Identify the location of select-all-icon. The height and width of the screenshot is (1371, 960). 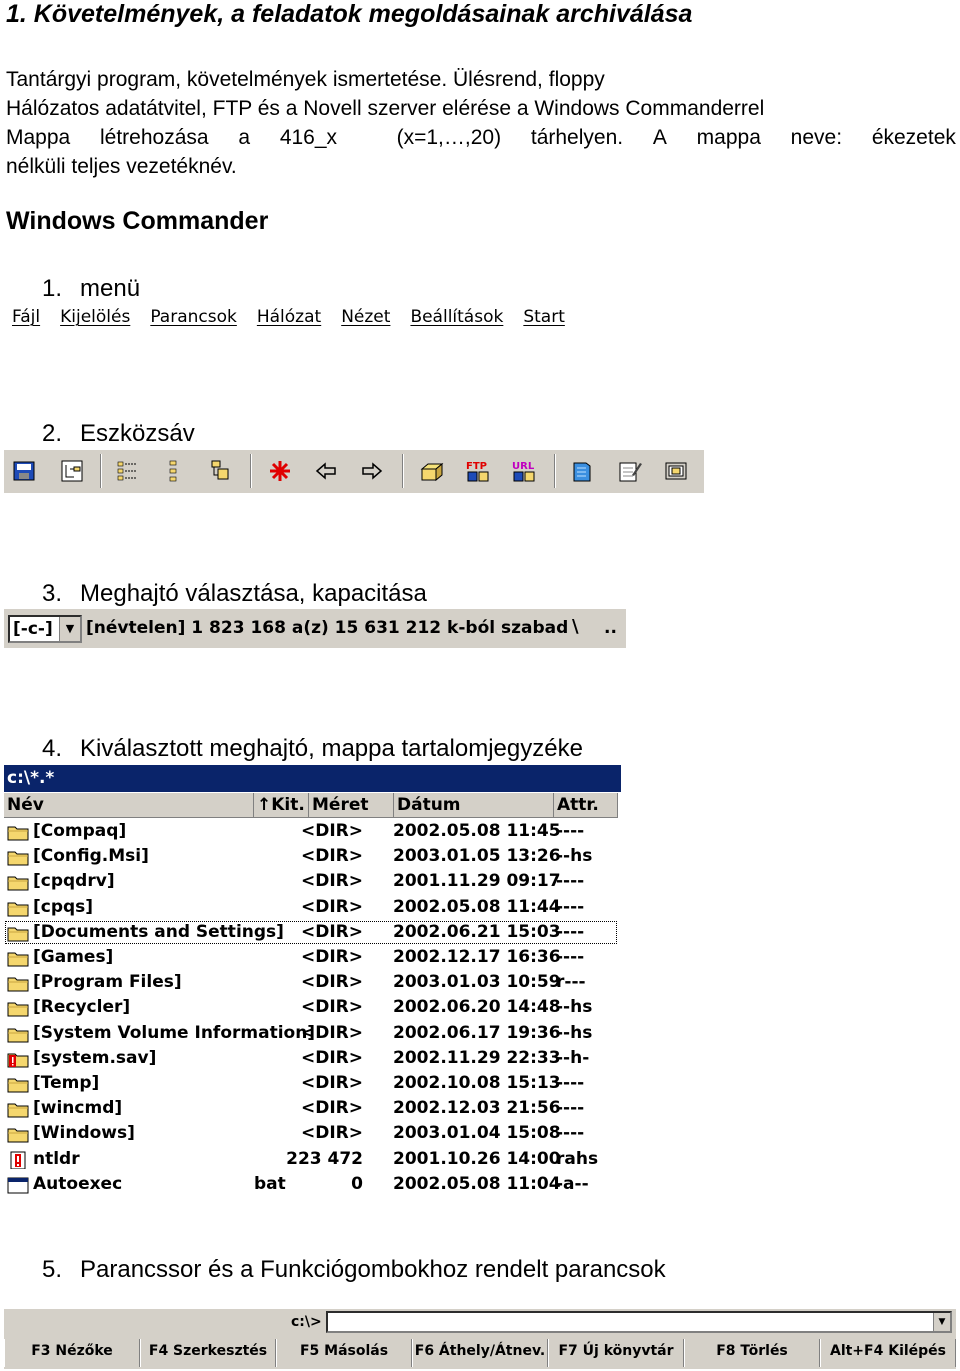
(280, 471).